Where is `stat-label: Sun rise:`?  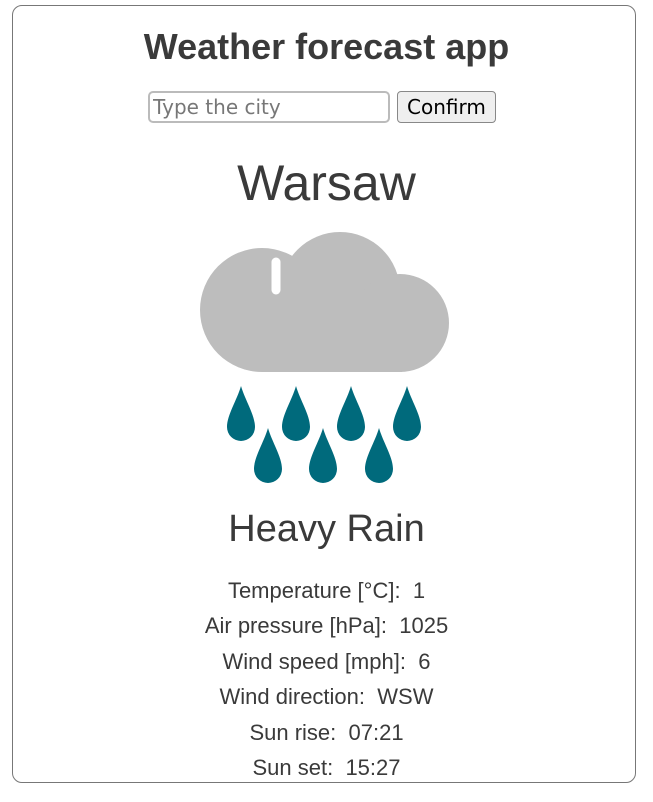
stat-label: Sun rise: is located at coordinates (293, 732).